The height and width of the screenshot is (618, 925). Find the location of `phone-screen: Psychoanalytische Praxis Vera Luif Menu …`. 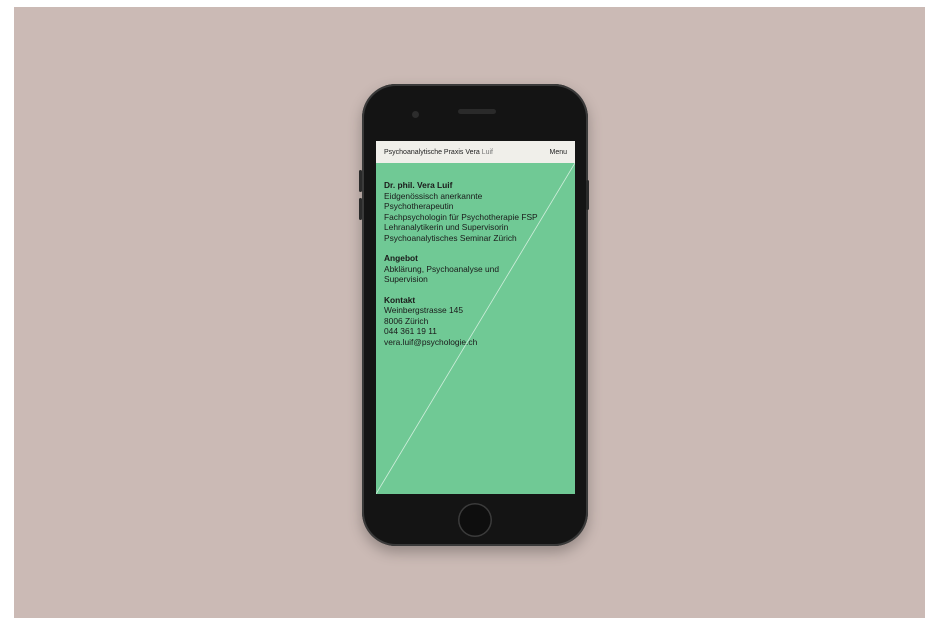

phone-screen: Psychoanalytische Praxis Vera Luif Menu … is located at coordinates (475, 317).